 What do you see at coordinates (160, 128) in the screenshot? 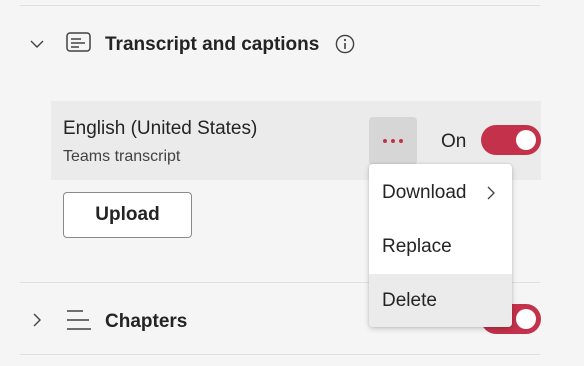
I see `transcript-language: English (United States)` at bounding box center [160, 128].